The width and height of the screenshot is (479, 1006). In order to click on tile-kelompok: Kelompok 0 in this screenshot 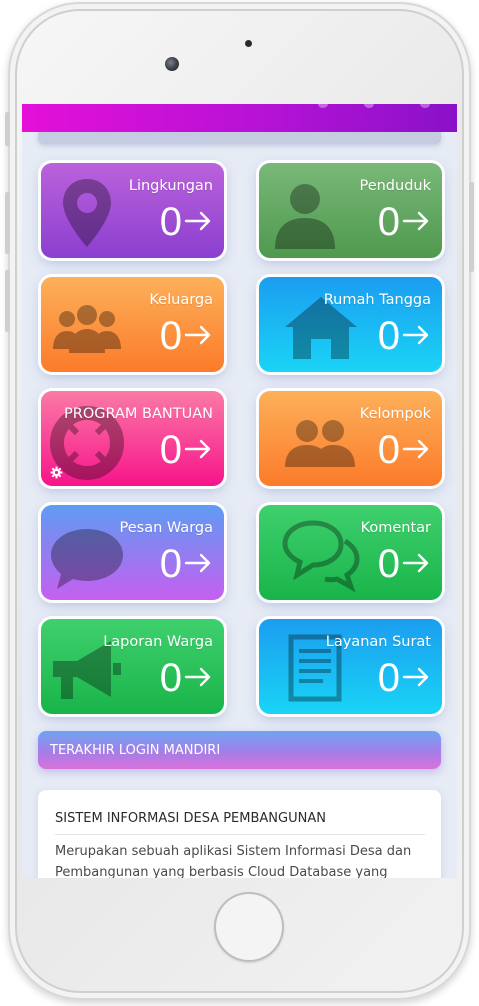, I will do `click(350, 438)`.